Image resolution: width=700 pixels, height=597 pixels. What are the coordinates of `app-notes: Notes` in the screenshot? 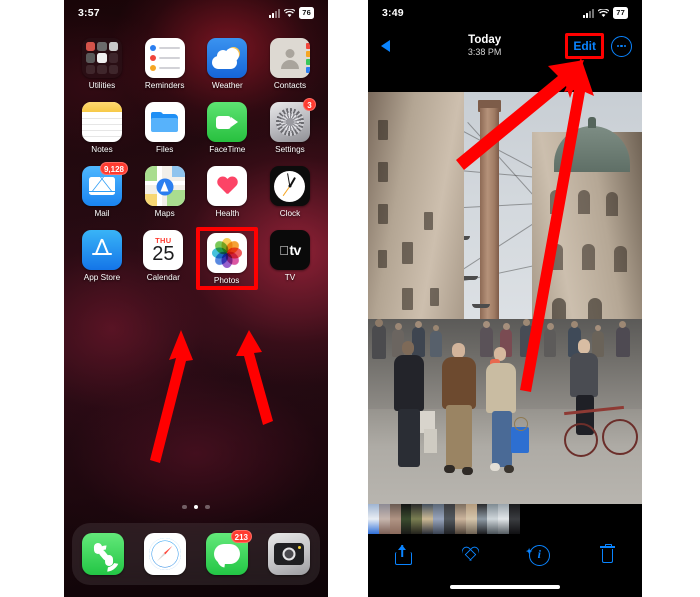 It's located at (102, 128).